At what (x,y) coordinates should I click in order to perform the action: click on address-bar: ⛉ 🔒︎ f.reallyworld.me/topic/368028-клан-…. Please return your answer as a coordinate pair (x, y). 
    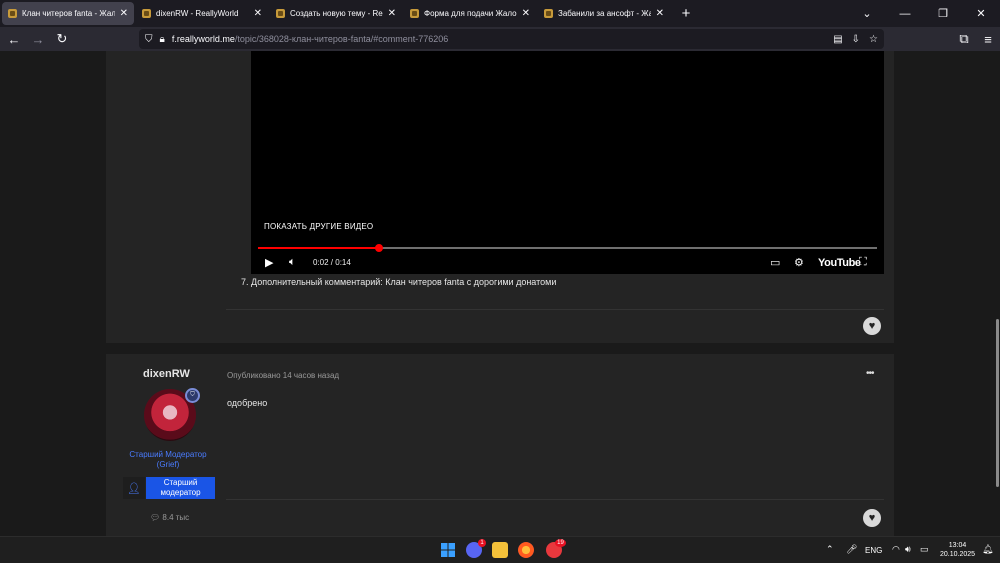
    Looking at the image, I should click on (511, 39).